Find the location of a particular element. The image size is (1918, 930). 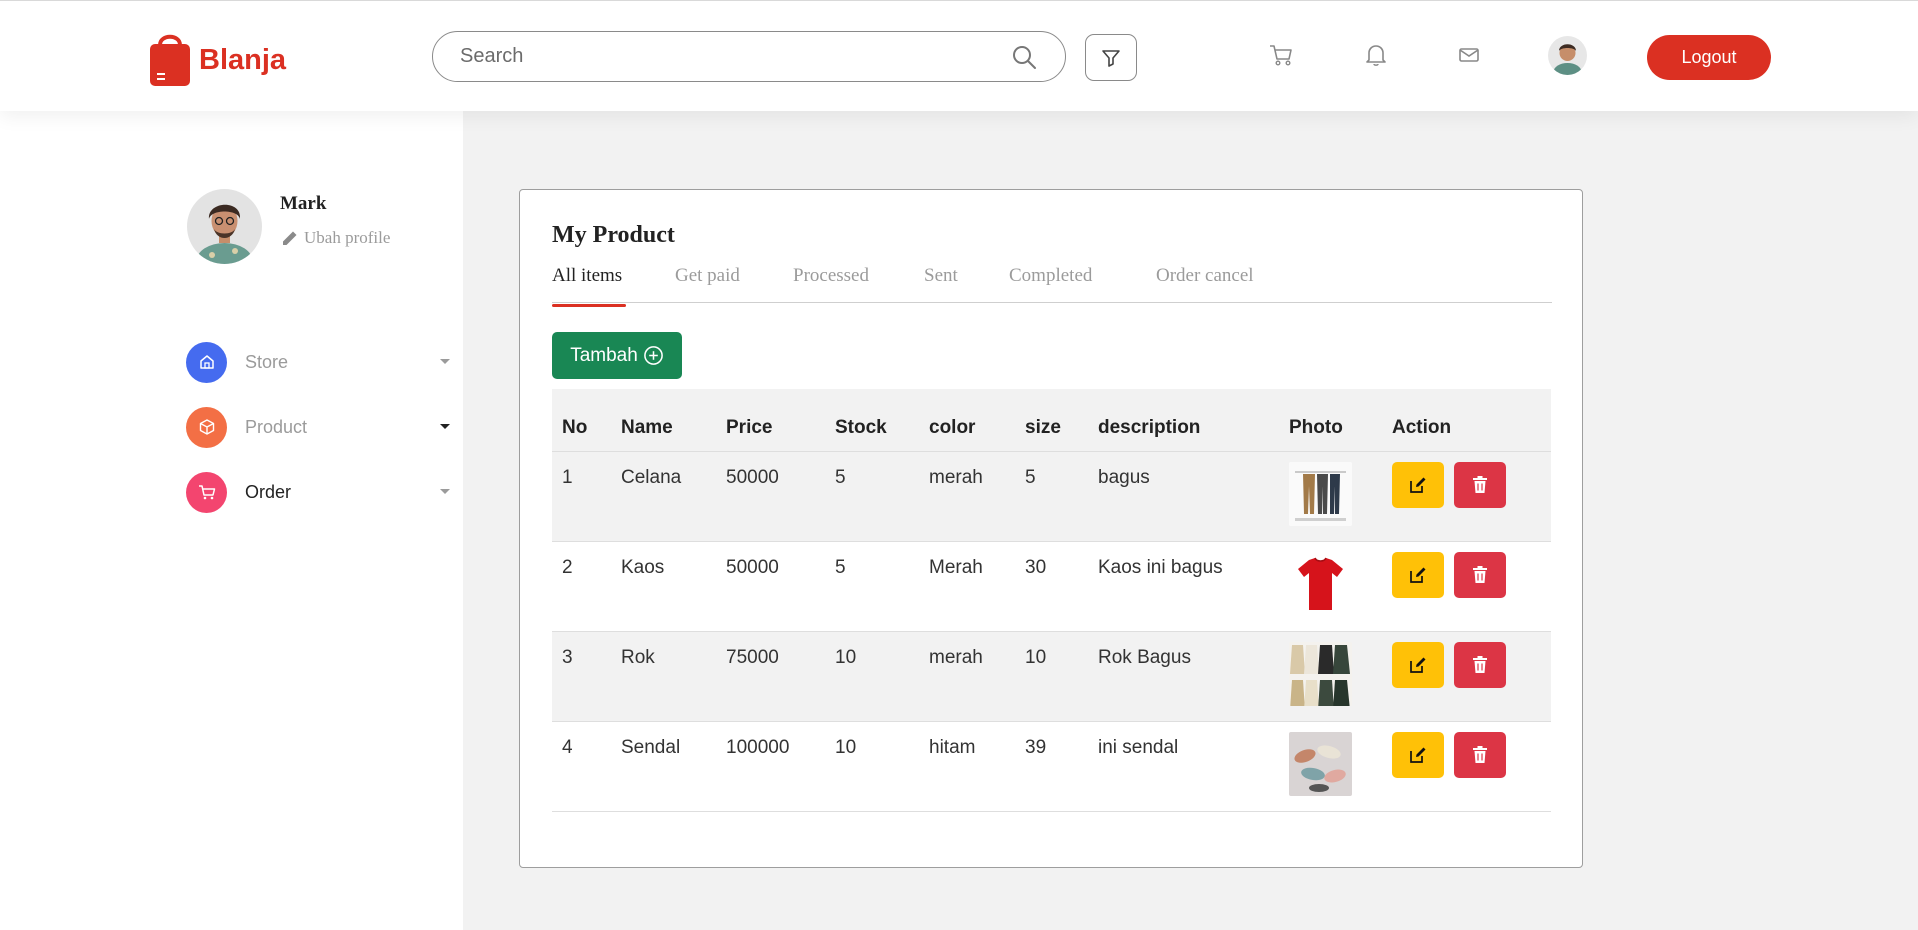

avatar-image is located at coordinates (1567, 55).